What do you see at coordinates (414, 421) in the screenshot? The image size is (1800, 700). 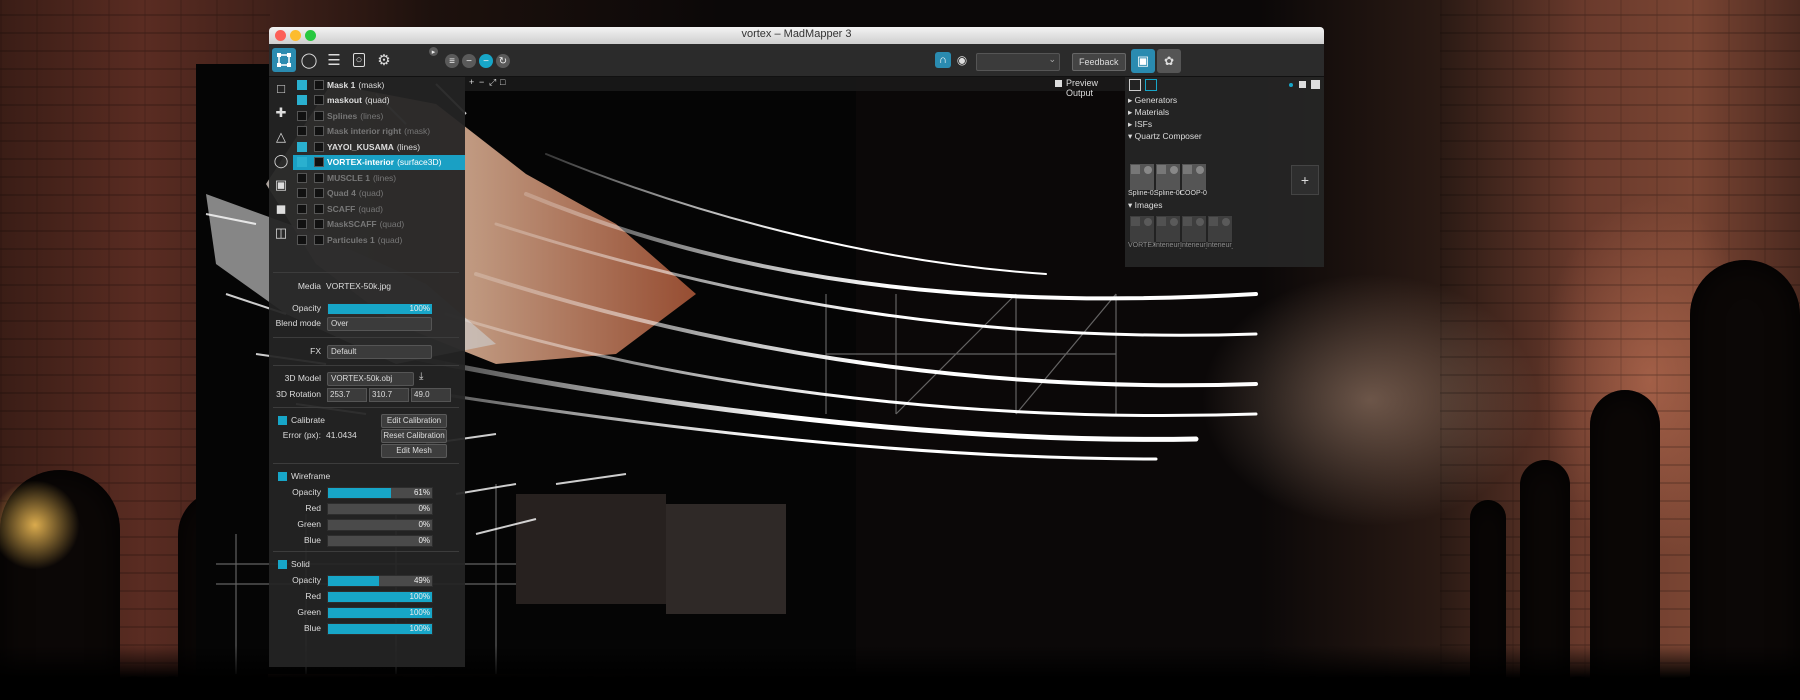 I see `edit-calibration-button: Edit Calibration` at bounding box center [414, 421].